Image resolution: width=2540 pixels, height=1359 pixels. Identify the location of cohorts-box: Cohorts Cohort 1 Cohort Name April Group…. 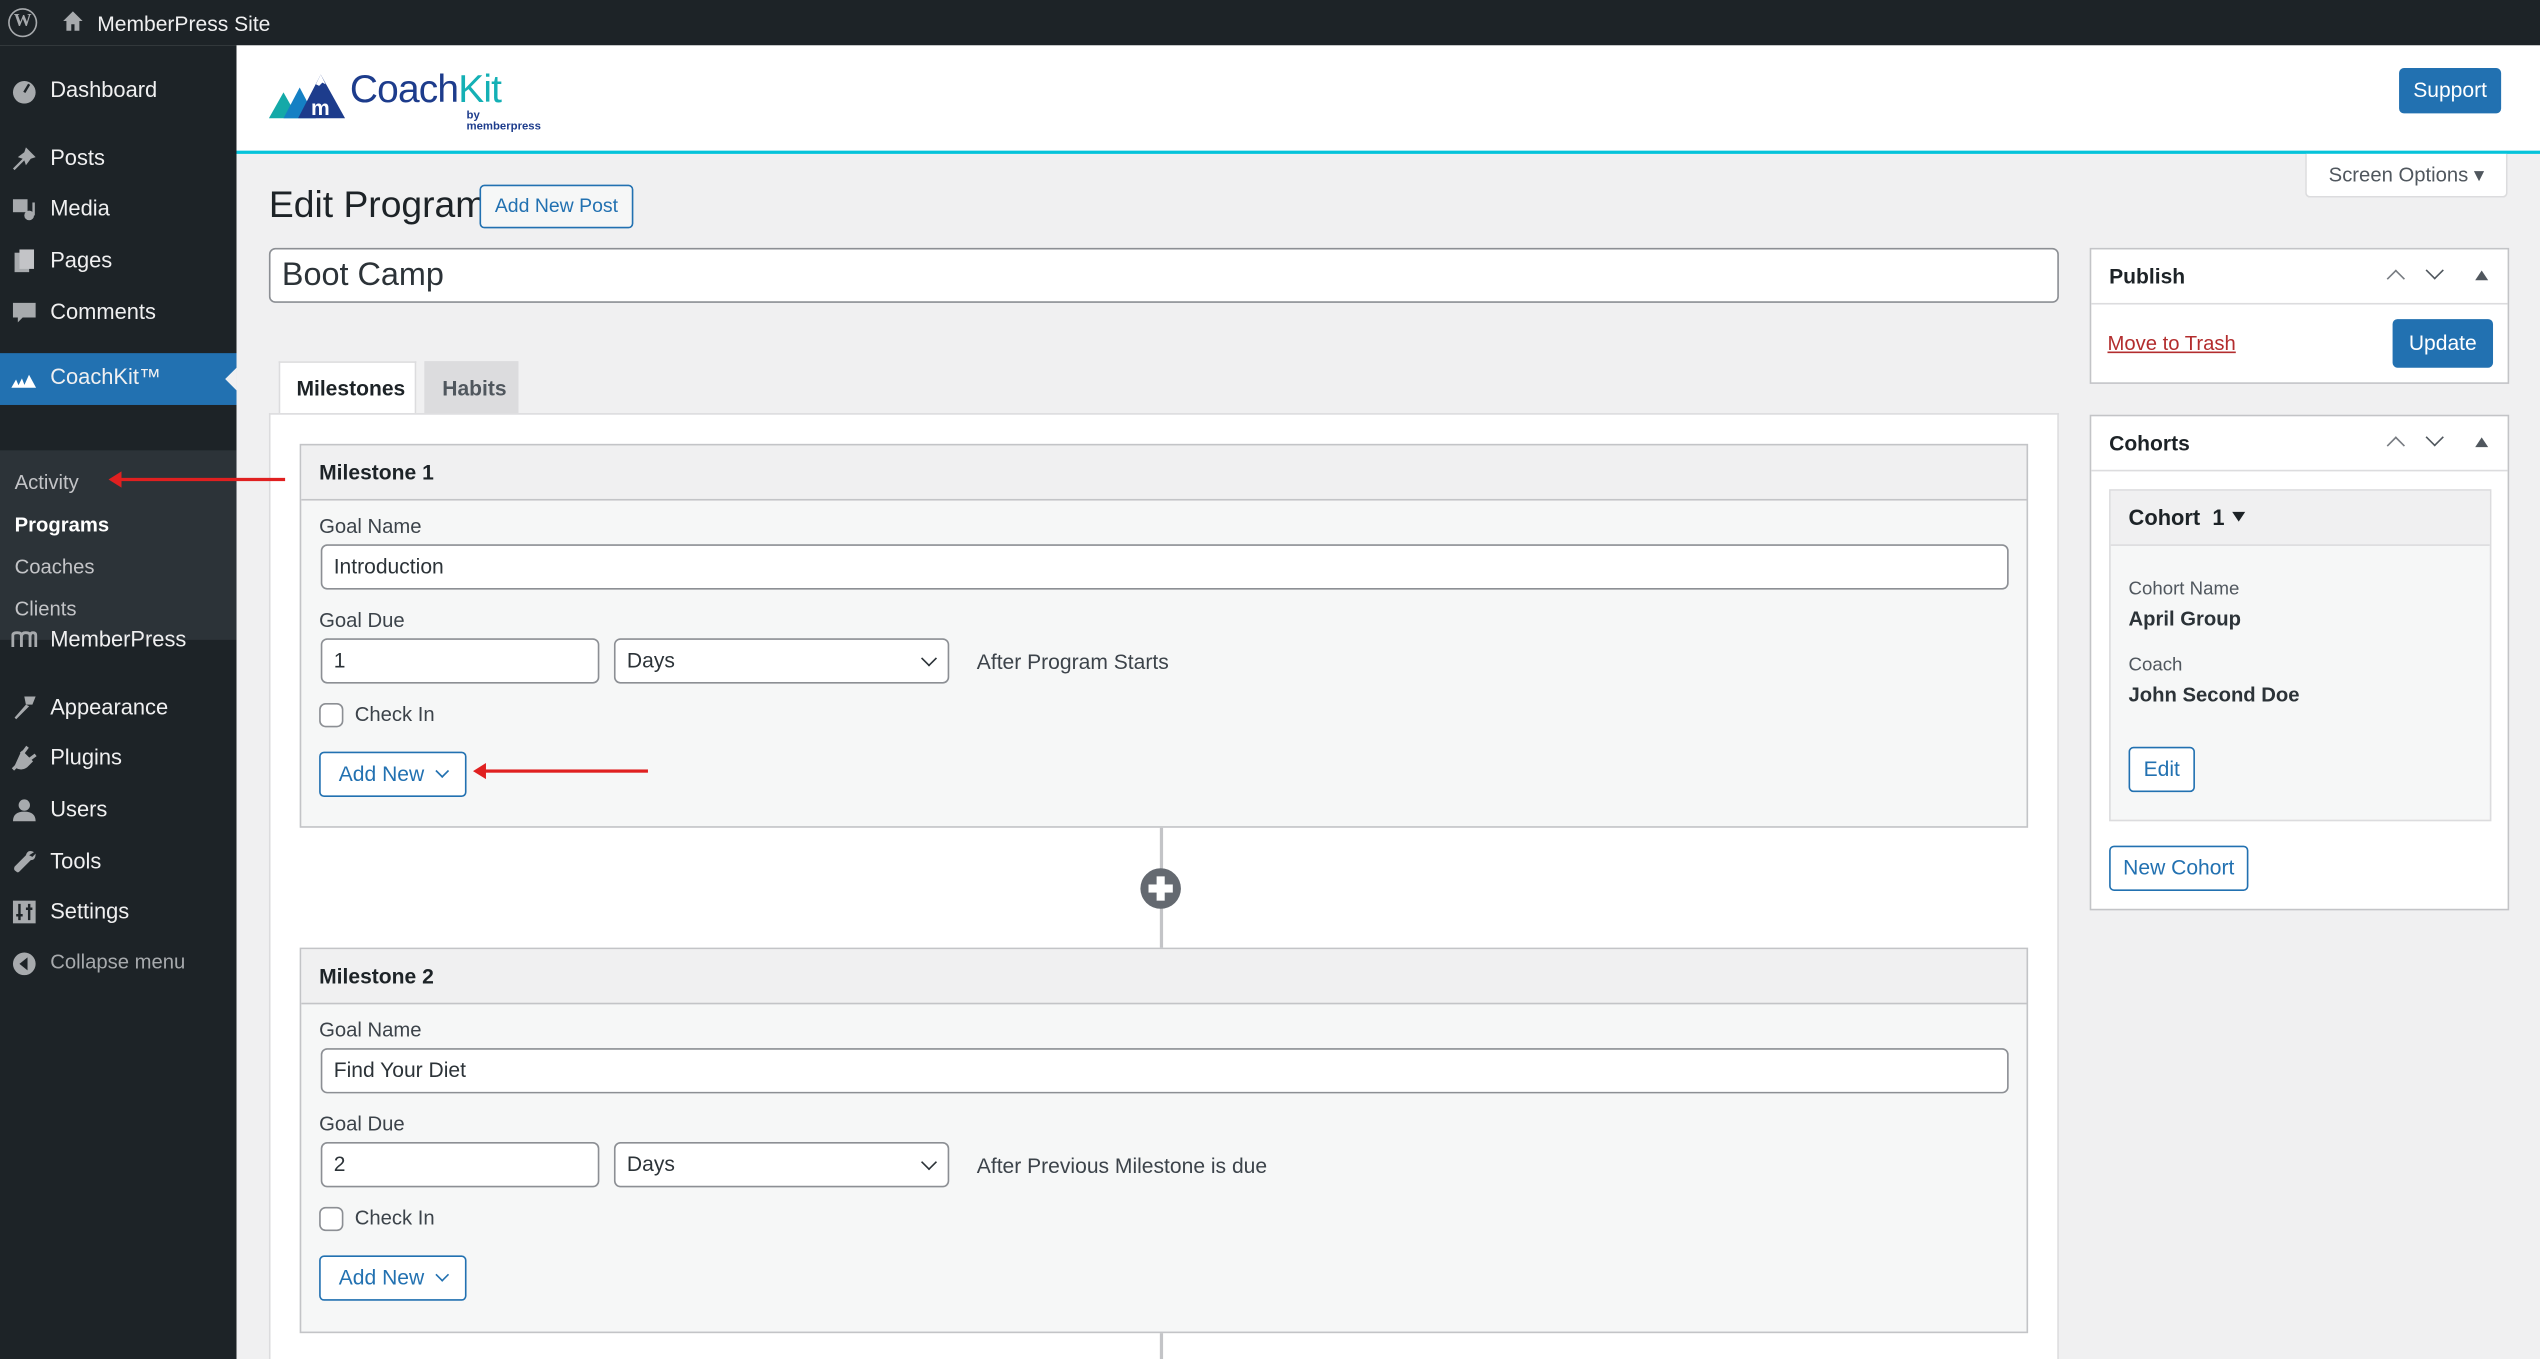
(2299, 662).